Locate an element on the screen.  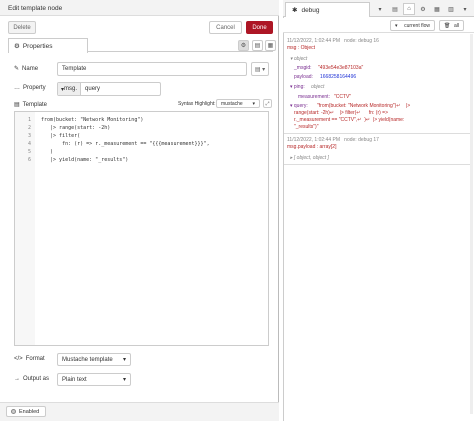
appearance-tab-icon: ▦ is located at coordinates (270, 45).